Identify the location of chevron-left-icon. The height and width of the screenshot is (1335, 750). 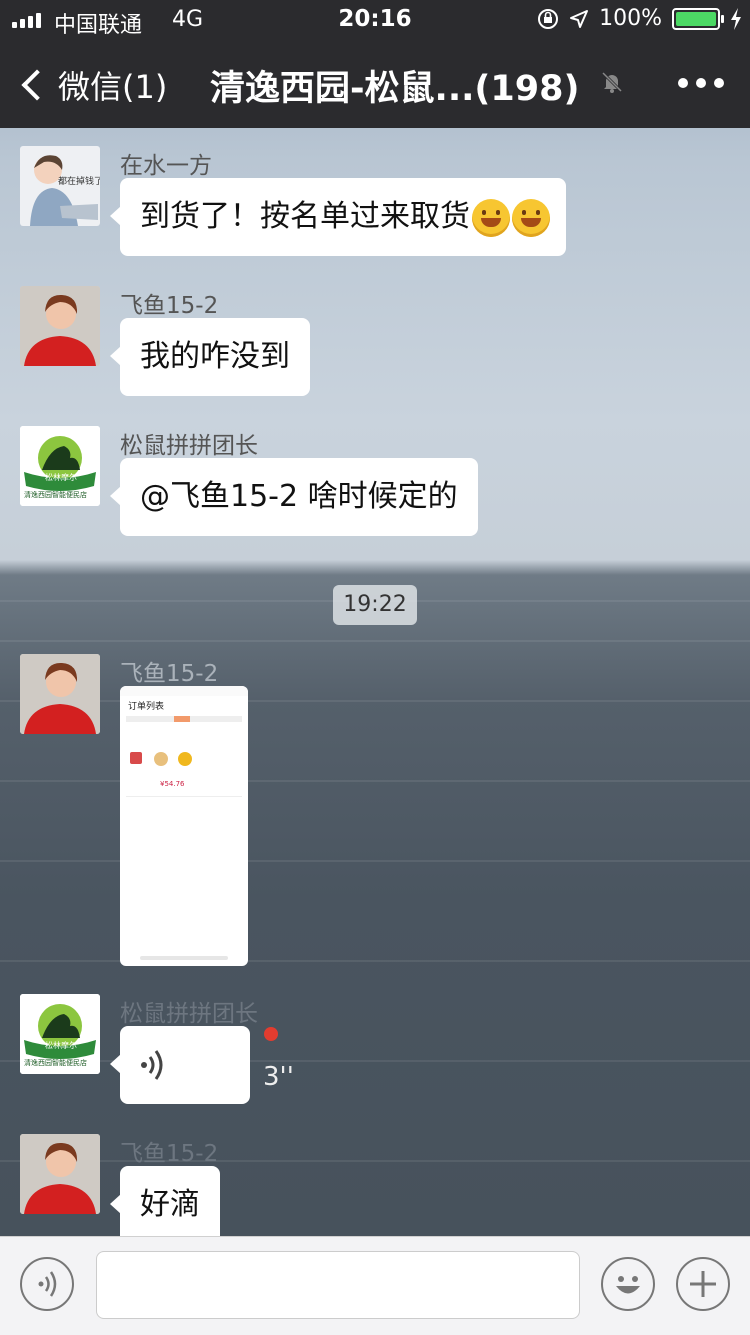
(37, 85).